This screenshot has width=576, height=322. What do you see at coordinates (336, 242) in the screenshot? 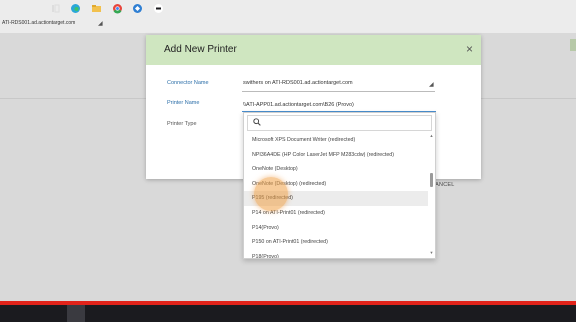
I see `list-item: P150 on ATI-Print01 (redirected)` at bounding box center [336, 242].